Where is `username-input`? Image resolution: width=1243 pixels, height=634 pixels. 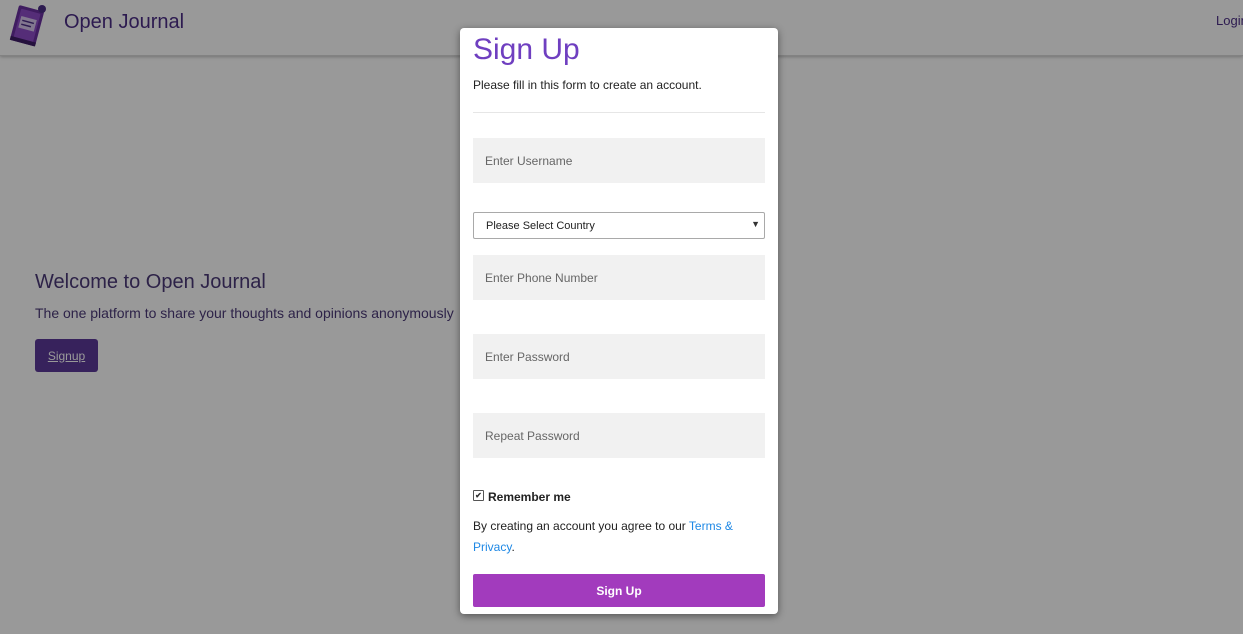
username-input is located at coordinates (619, 160).